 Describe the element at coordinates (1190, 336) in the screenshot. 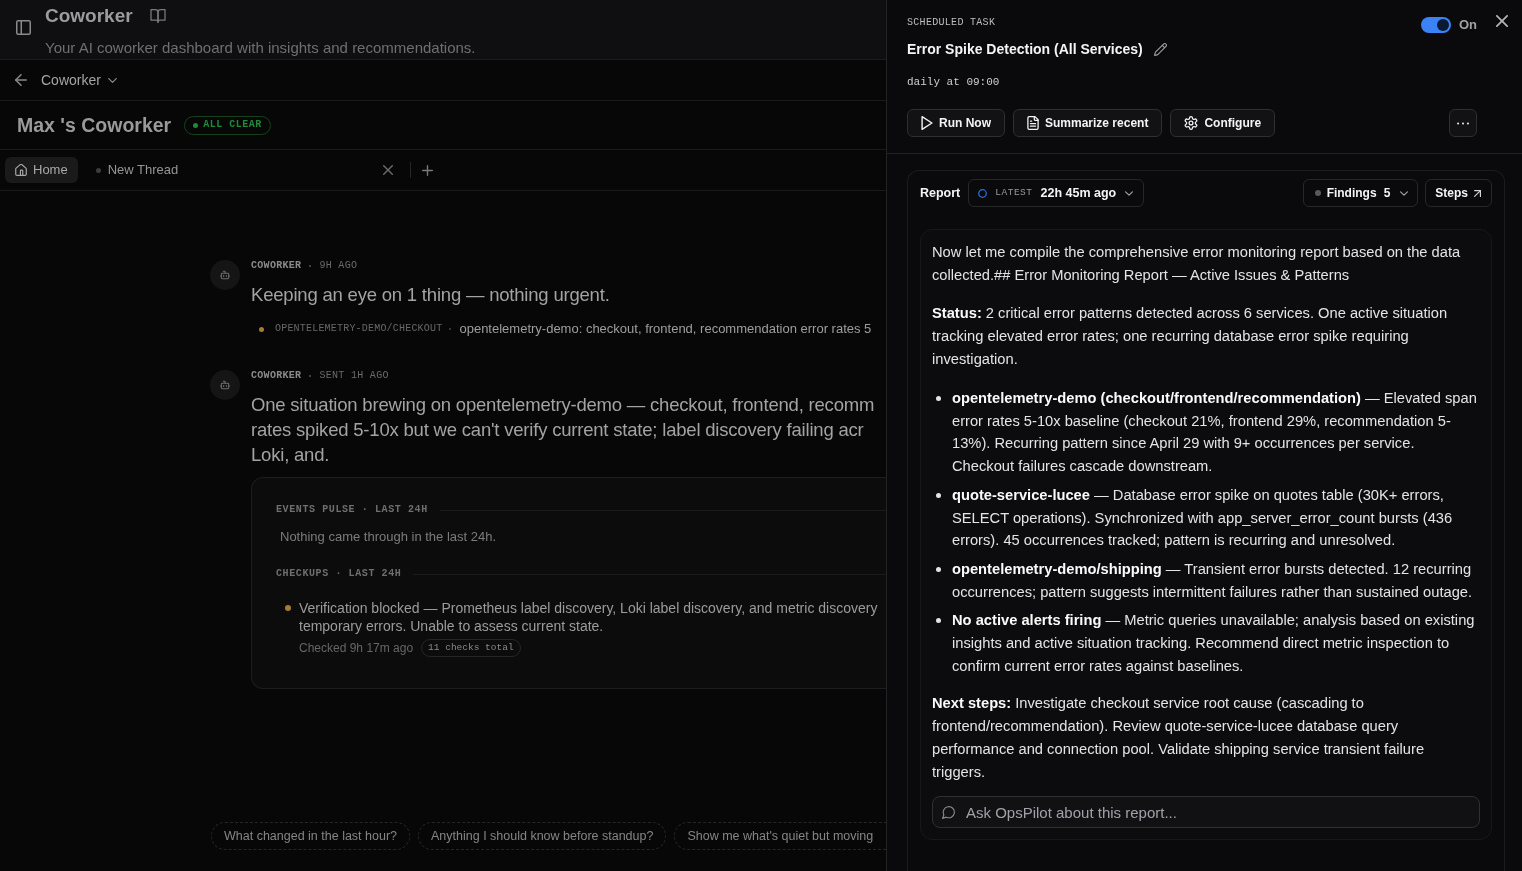

I see `report-paragraph: Status: 2 critical error patterns detected across 6 services. One active situation tracking elevated error rates; one recurring database error spike requiring investigation.` at that location.